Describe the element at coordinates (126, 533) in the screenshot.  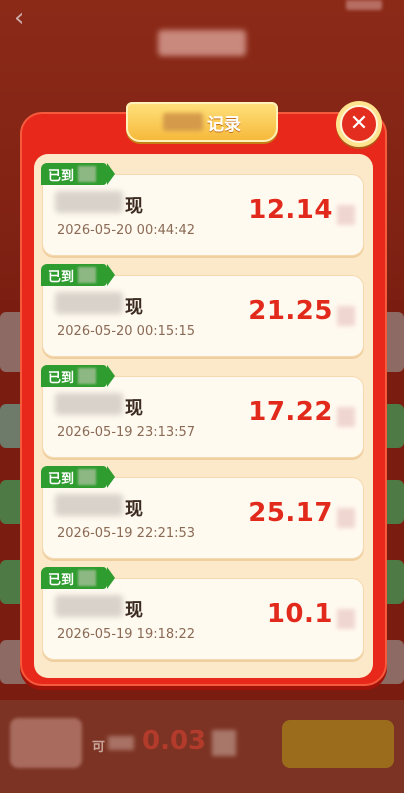
I see `record-time: 2026-05-19 22:21:53` at that location.